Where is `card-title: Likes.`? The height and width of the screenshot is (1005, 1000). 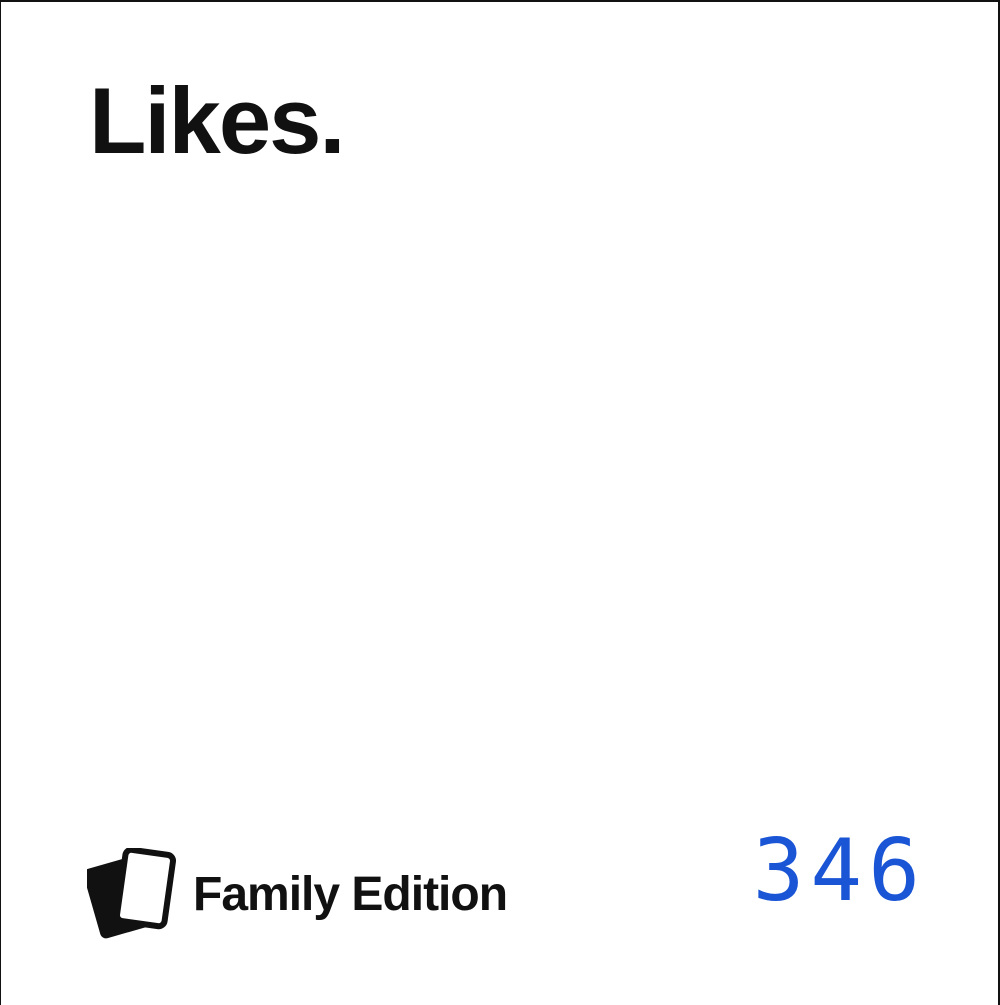
card-title: Likes. is located at coordinates (217, 120).